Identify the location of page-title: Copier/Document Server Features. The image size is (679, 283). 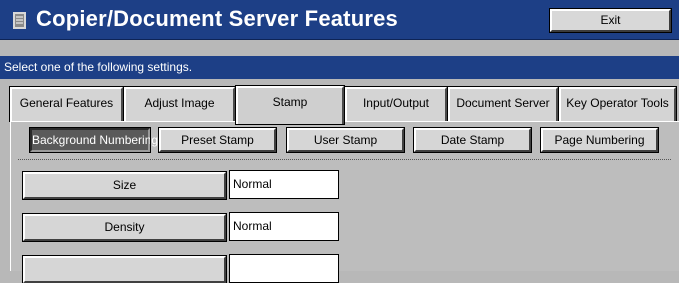
(217, 18).